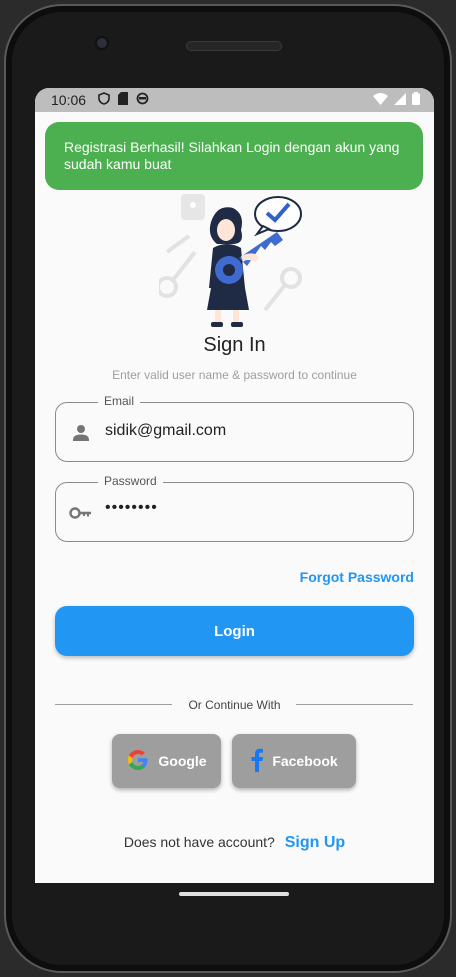 This screenshot has width=456, height=977. What do you see at coordinates (416, 100) in the screenshot?
I see `battery-icon` at bounding box center [416, 100].